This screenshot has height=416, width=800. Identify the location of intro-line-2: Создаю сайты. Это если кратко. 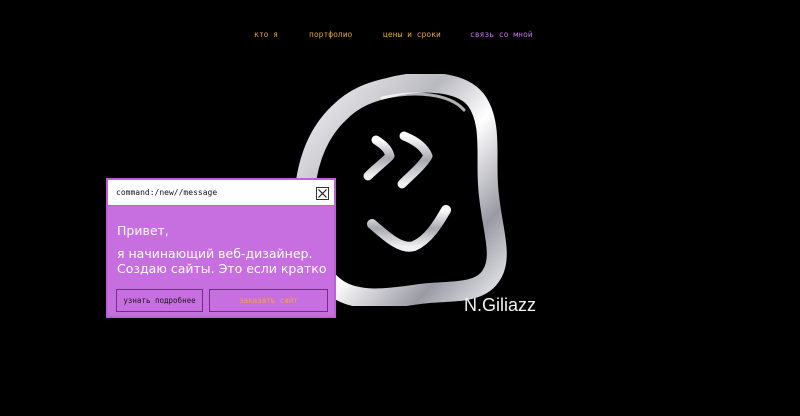
(222, 268).